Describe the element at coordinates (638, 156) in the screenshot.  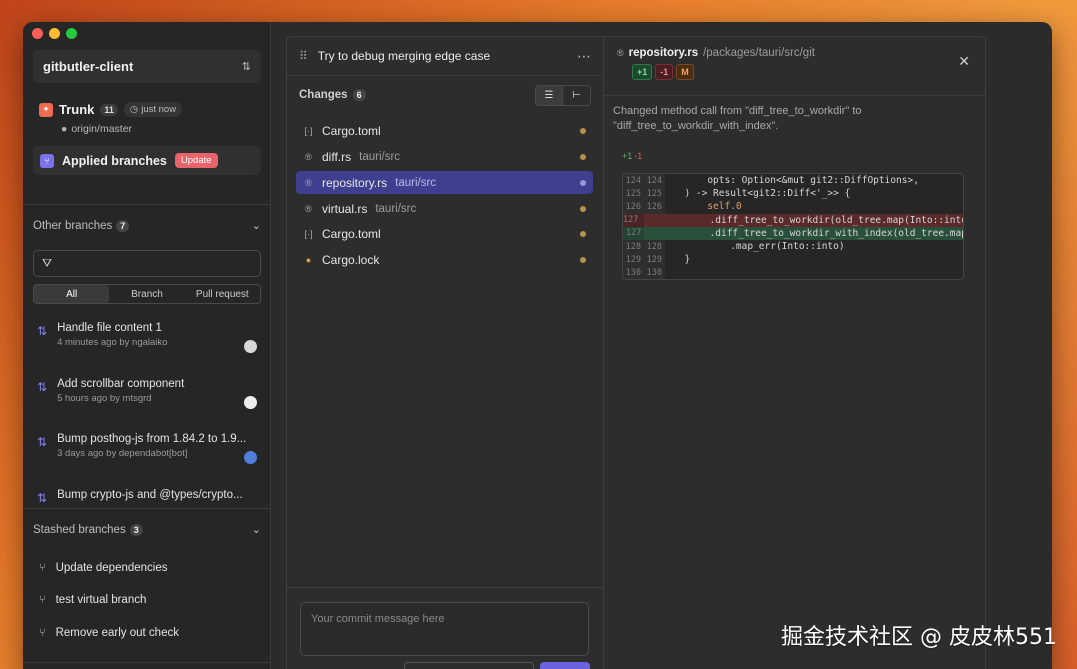
I see `hunk-deletions: -1` at that location.